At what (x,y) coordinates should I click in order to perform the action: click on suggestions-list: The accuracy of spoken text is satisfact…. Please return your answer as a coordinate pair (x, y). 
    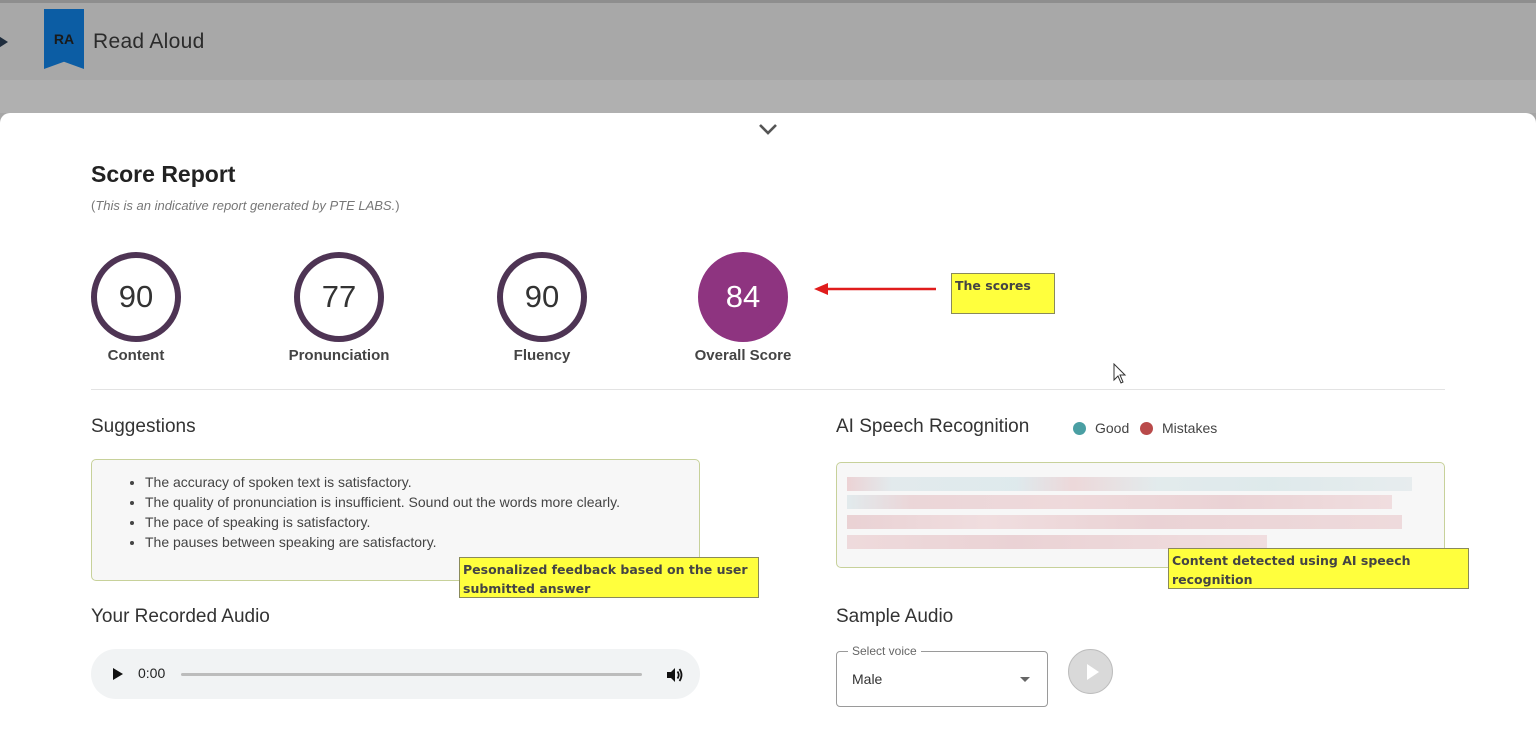
    Looking at the image, I should click on (395, 512).